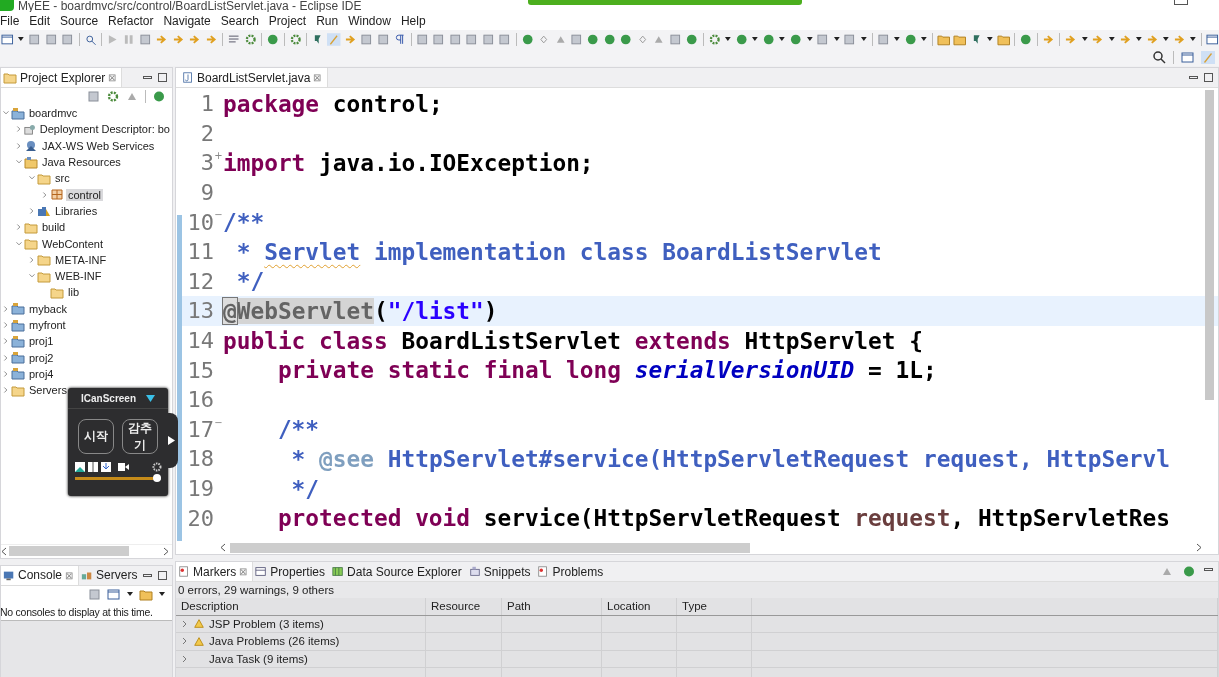 The image size is (1219, 677). I want to click on tree-item: boardmvc, so click(53, 113).